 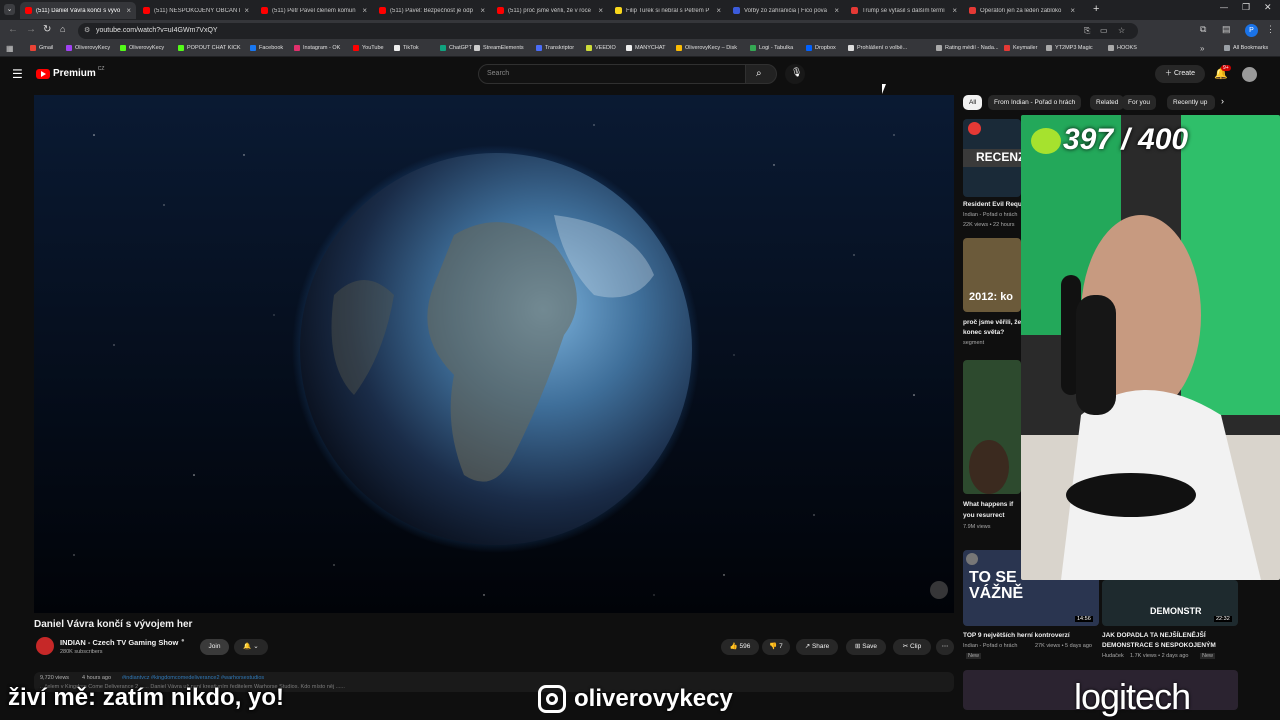 What do you see at coordinates (1121, 31) in the screenshot?
I see `bookmark-star-icon: ☆` at bounding box center [1121, 31].